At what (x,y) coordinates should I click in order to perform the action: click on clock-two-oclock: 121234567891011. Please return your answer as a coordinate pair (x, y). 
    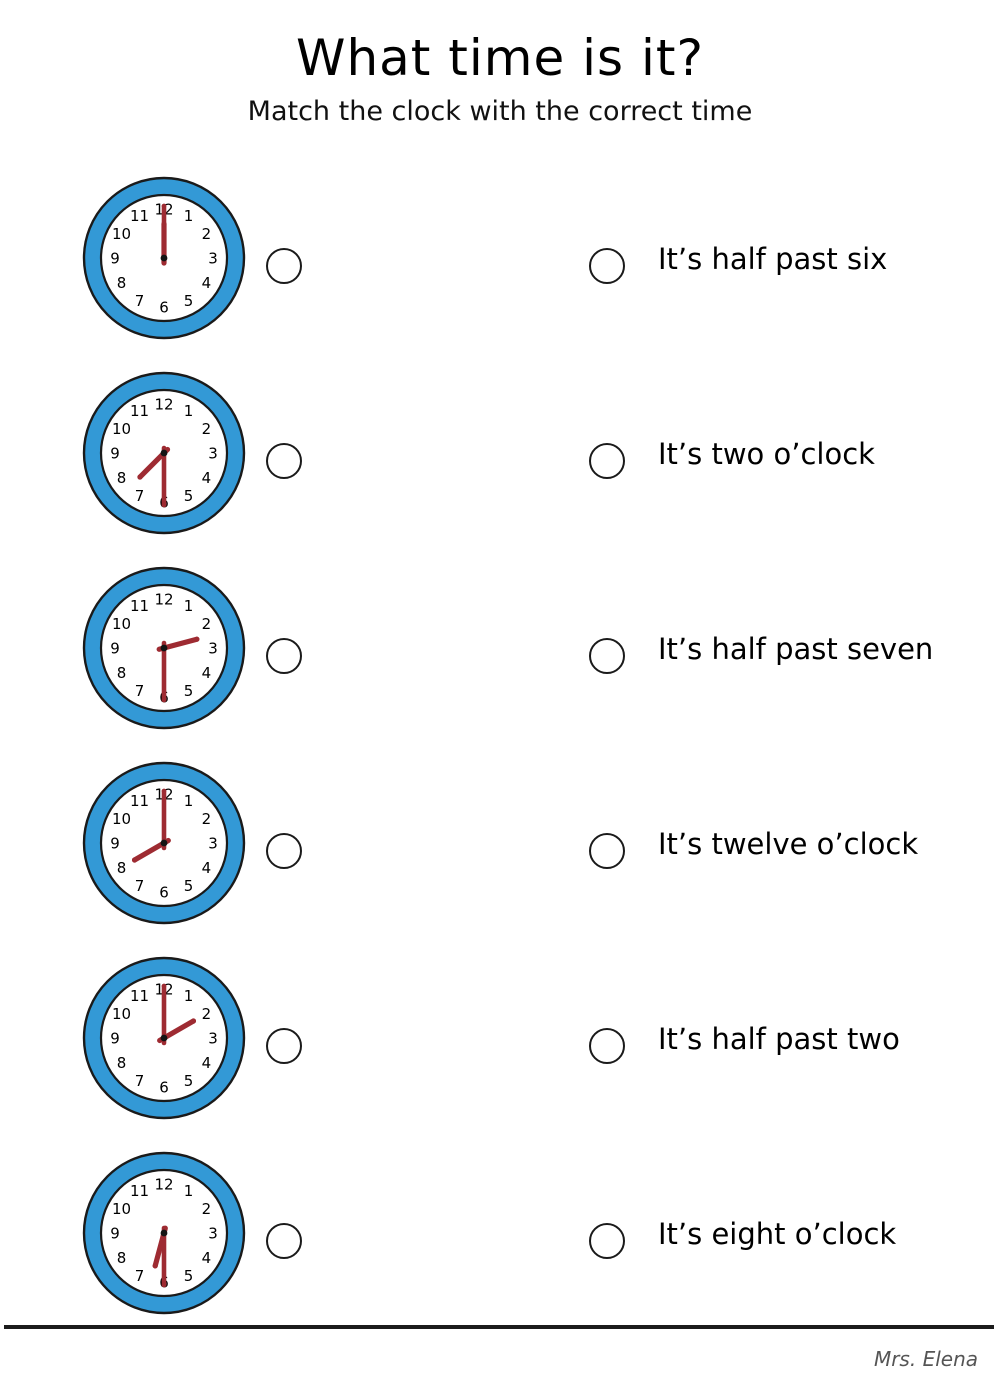
    Looking at the image, I should click on (164, 1038).